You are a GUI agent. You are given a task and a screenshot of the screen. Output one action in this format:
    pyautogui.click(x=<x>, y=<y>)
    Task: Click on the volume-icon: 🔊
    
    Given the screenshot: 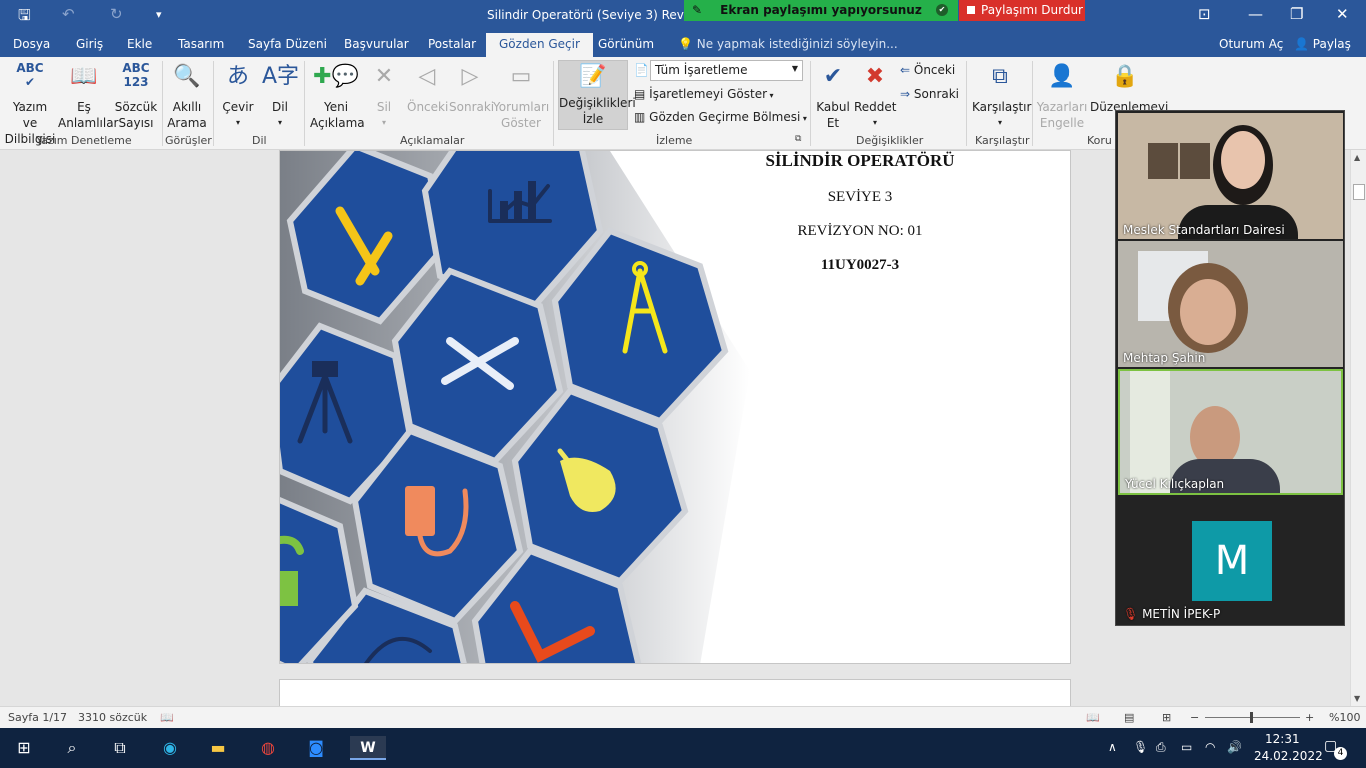 What is the action you would take?
    pyautogui.click(x=1234, y=747)
    